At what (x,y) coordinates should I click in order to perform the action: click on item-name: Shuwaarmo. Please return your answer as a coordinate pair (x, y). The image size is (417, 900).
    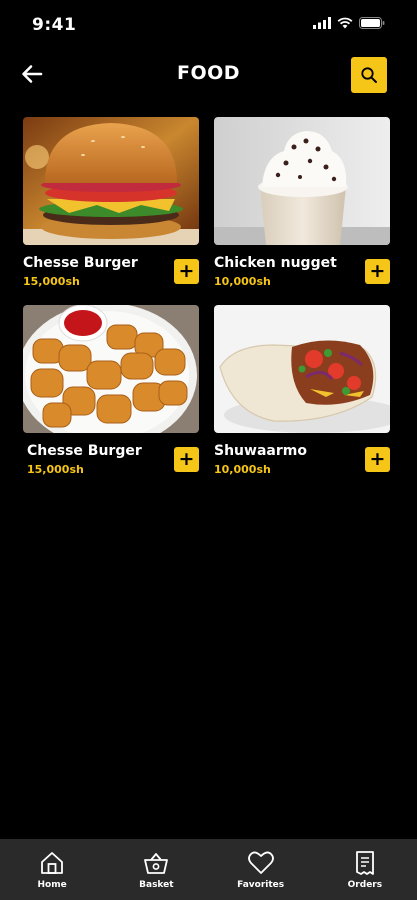
    Looking at the image, I should click on (260, 451).